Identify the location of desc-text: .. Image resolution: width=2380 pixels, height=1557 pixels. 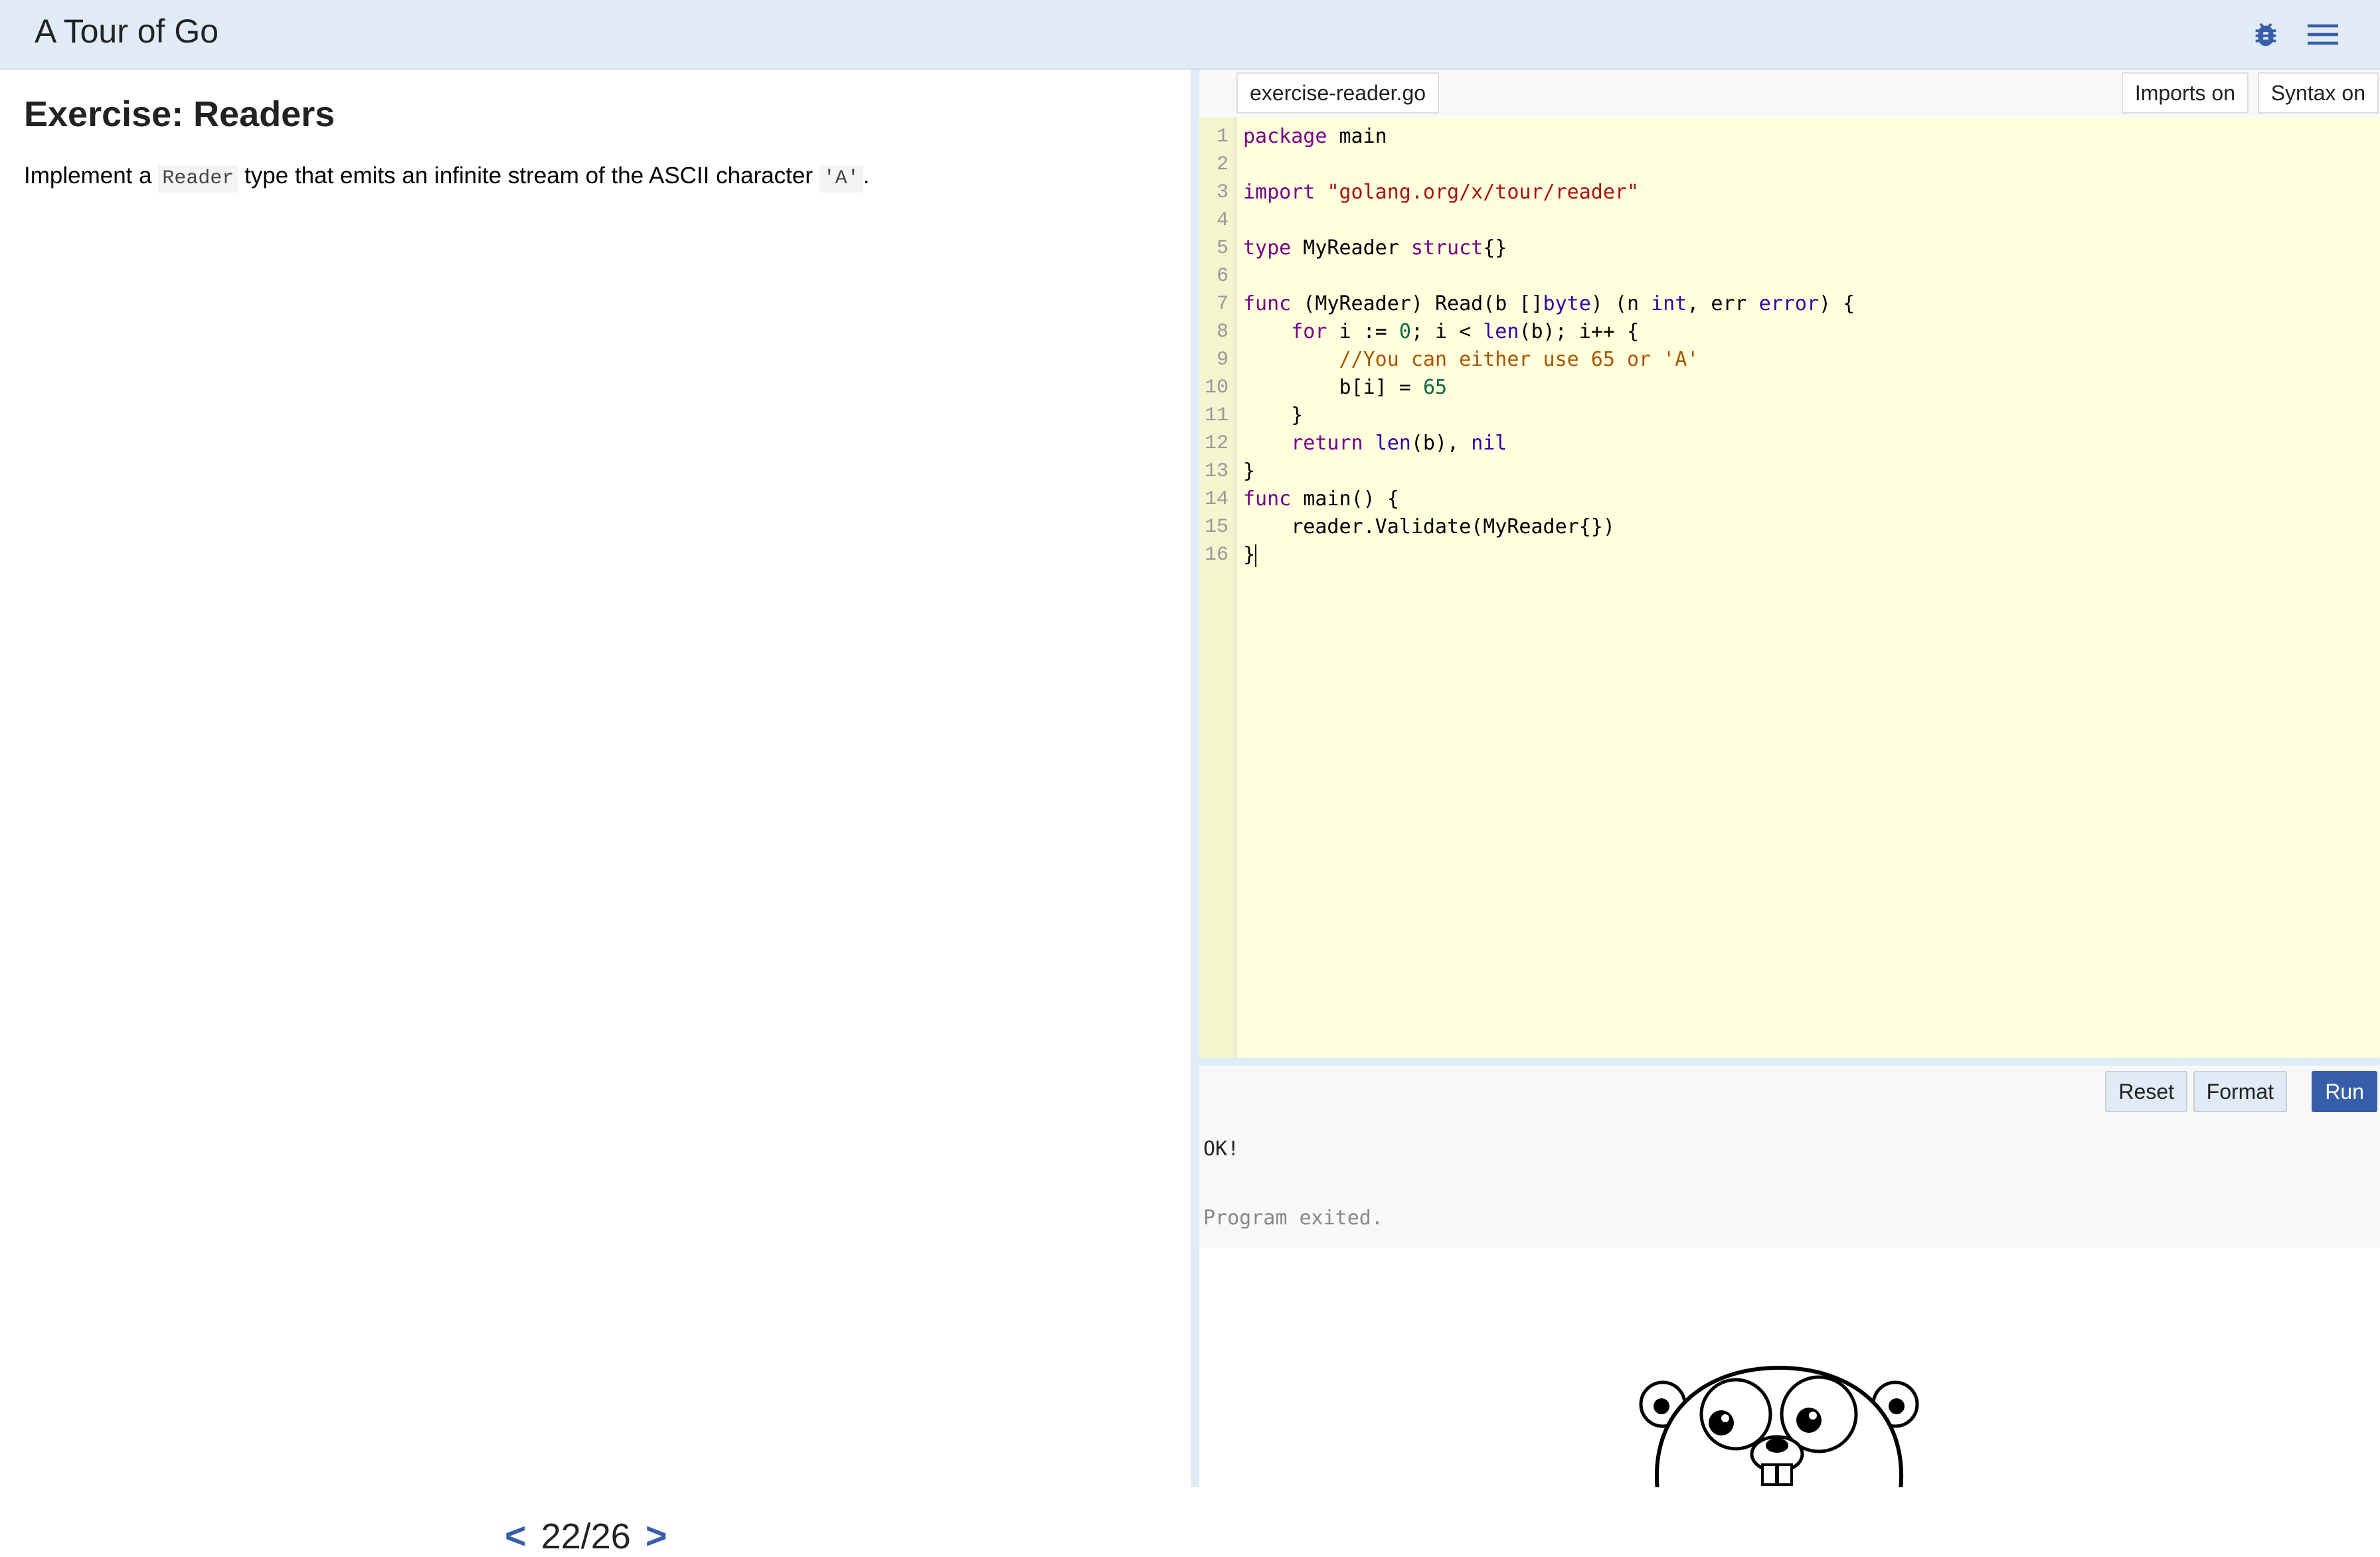
(866, 176).